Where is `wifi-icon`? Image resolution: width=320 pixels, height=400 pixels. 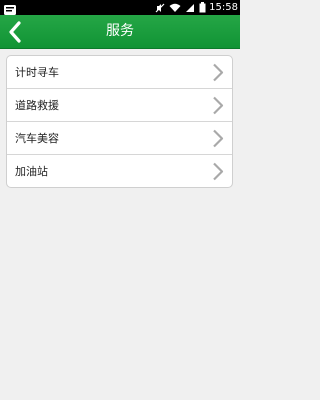 wifi-icon is located at coordinates (175, 7).